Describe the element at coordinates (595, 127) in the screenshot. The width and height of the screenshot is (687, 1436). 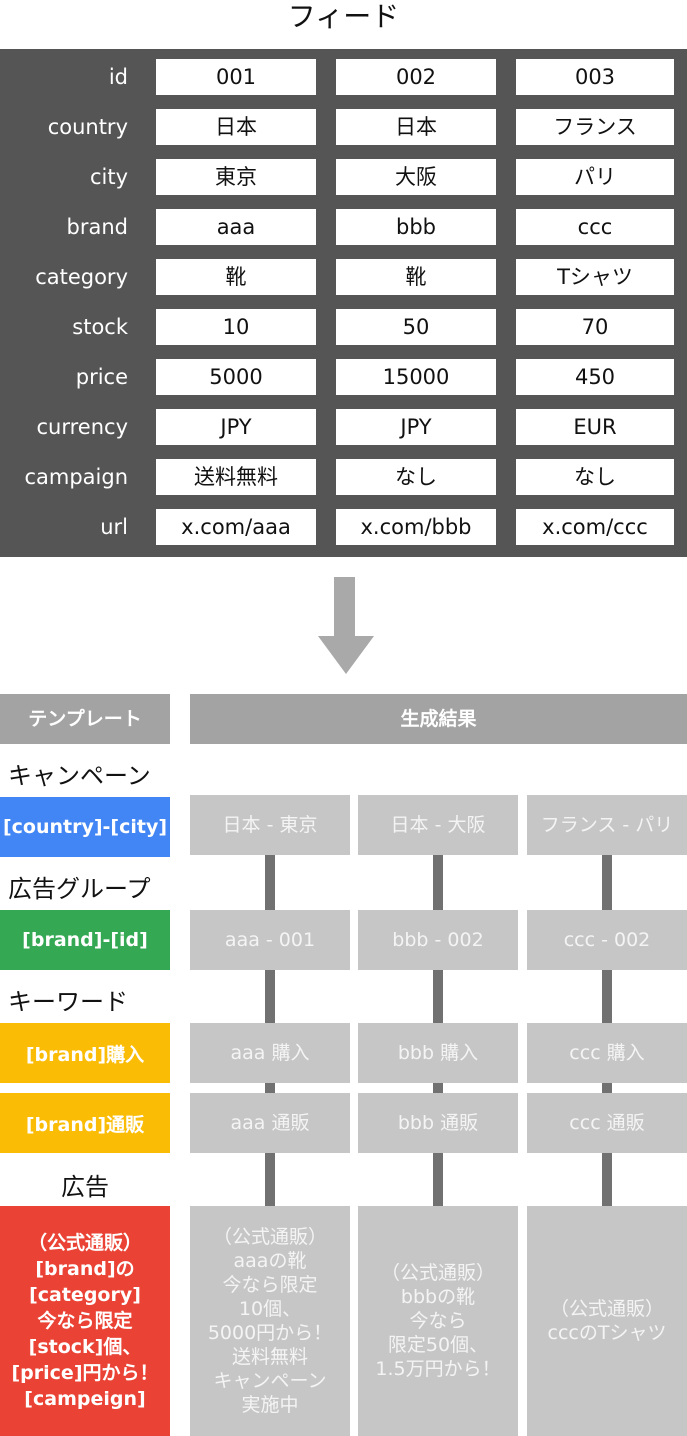
I see `feed-cell: フランス` at that location.